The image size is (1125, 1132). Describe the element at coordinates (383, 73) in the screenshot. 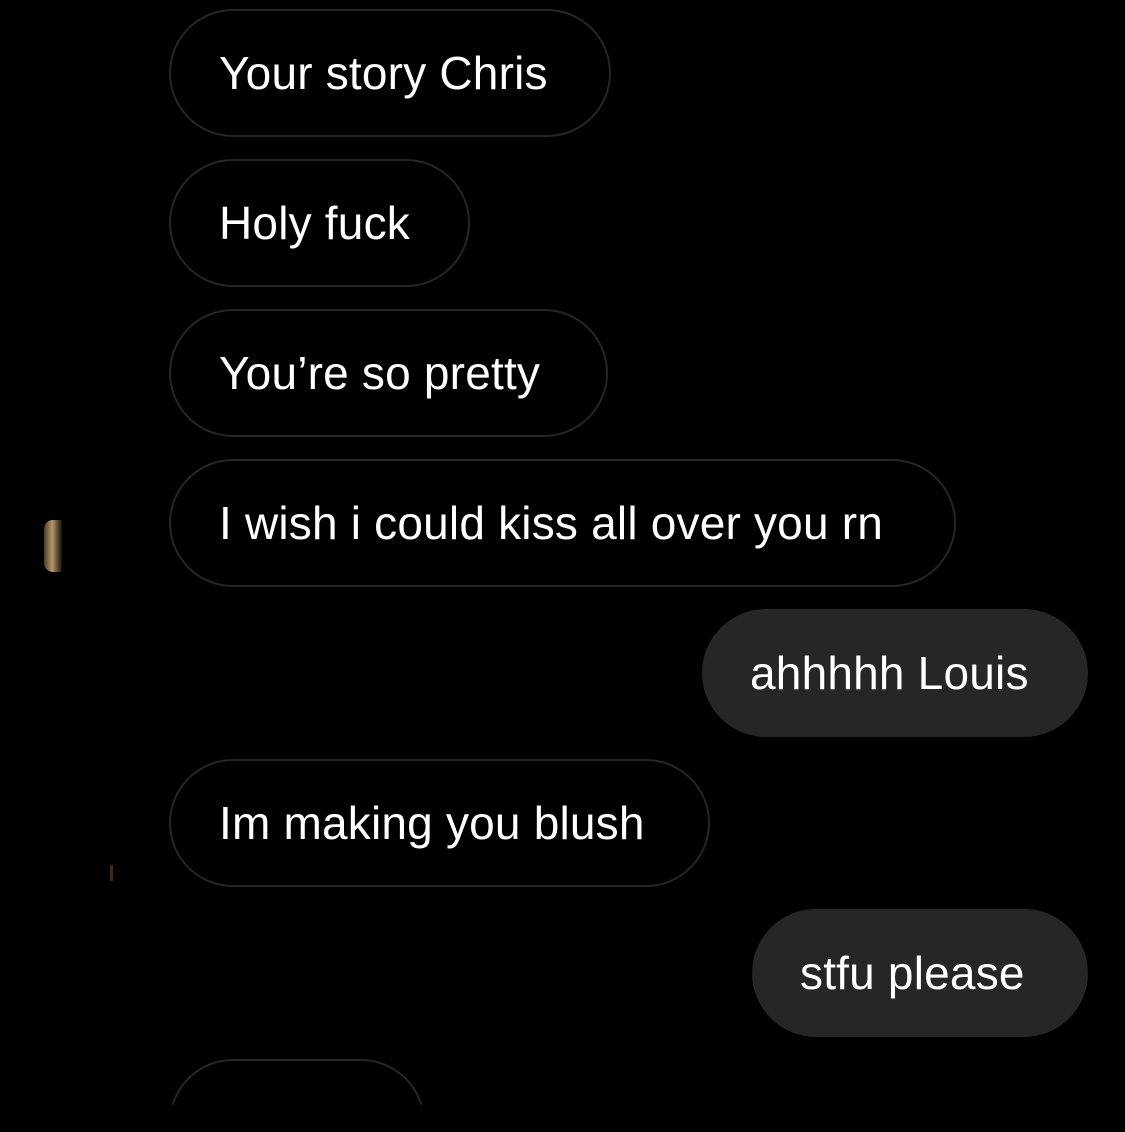

I see `message-text: Your story Chris` at that location.